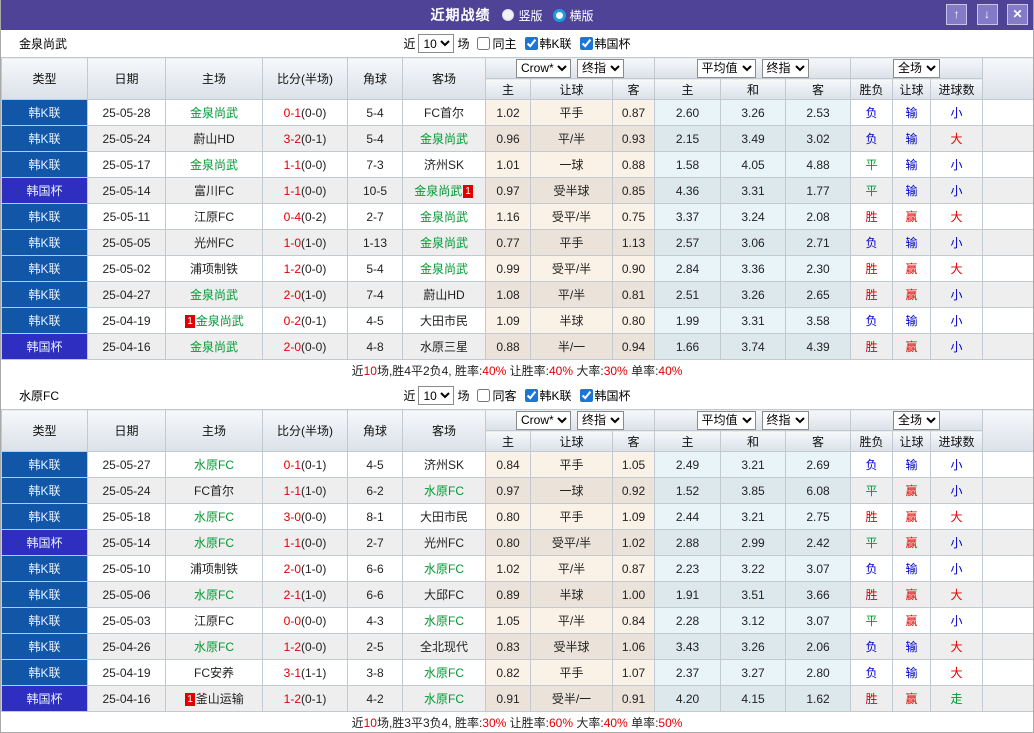 The height and width of the screenshot is (733, 1034). What do you see at coordinates (818, 568) in the screenshot?
I see `avg-away-cell: 3.07` at bounding box center [818, 568].